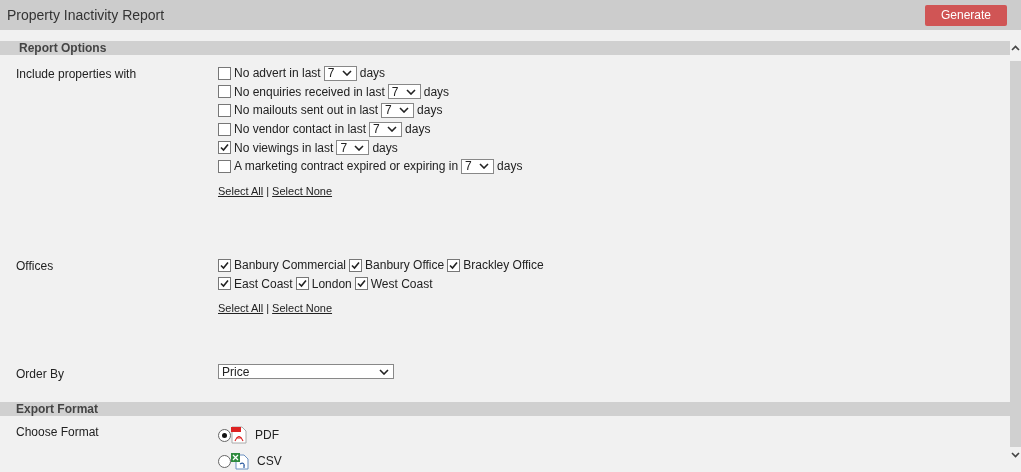  I want to click on pdf-file-icon, so click(239, 435).